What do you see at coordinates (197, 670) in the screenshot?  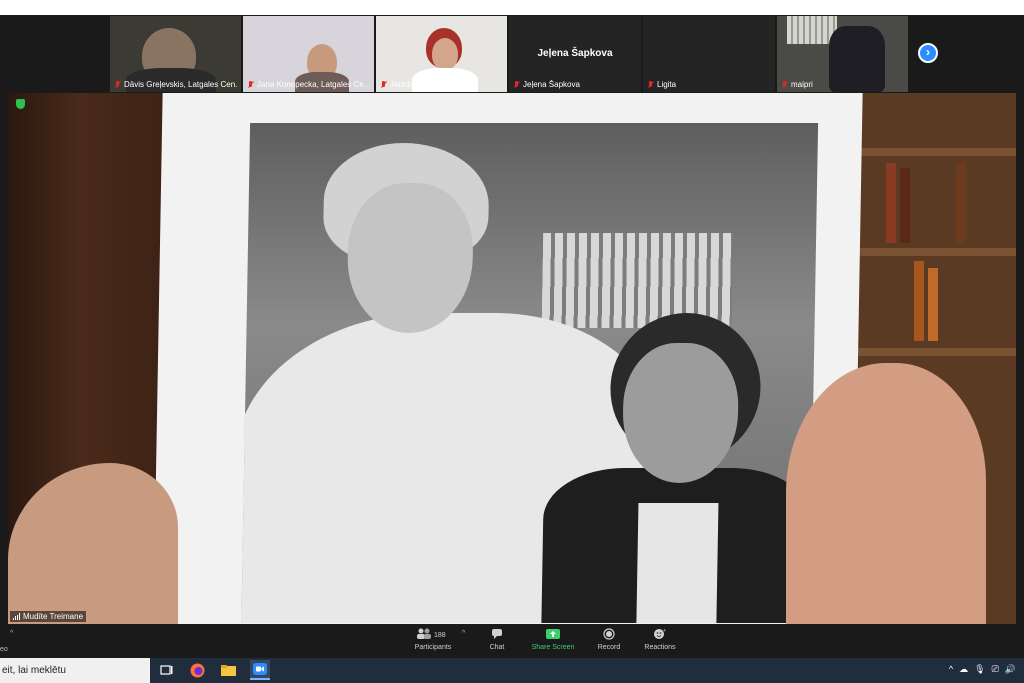 I see `firefox-icon` at bounding box center [197, 670].